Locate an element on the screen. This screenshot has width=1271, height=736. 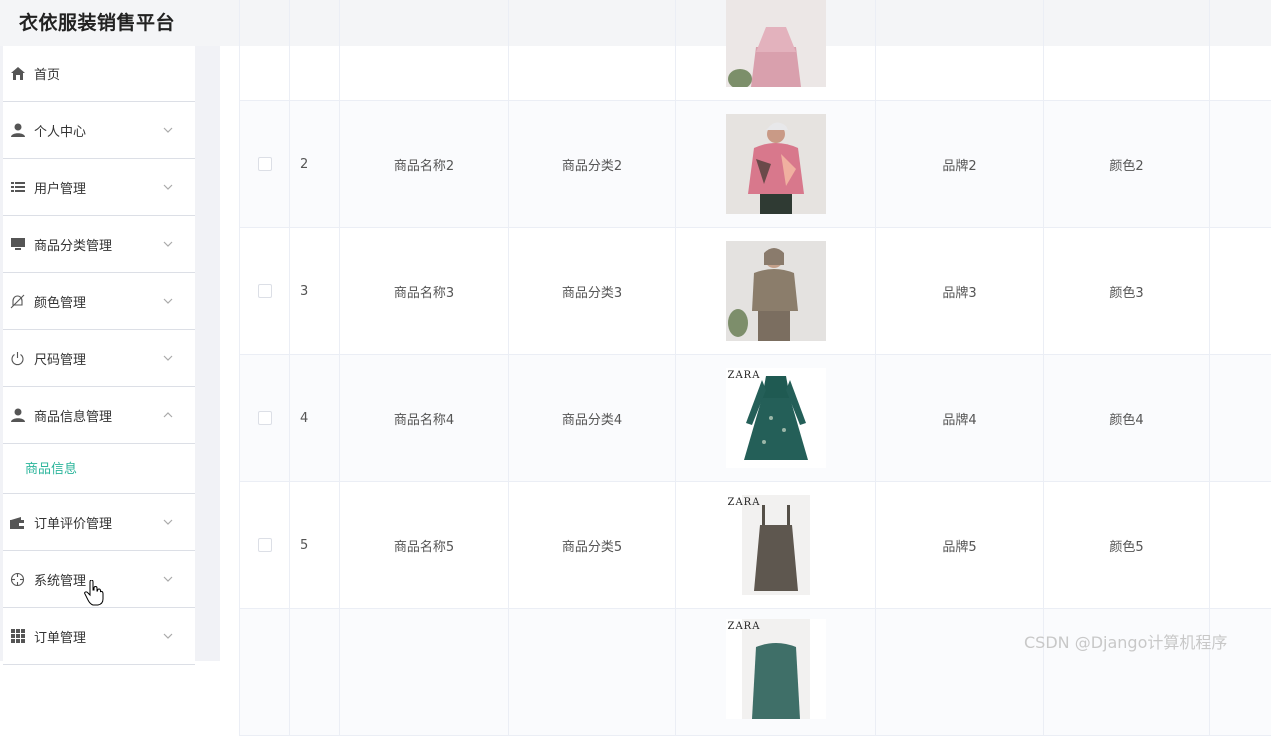
sidebar-item-label: 商品分类管理 is located at coordinates (73, 246).